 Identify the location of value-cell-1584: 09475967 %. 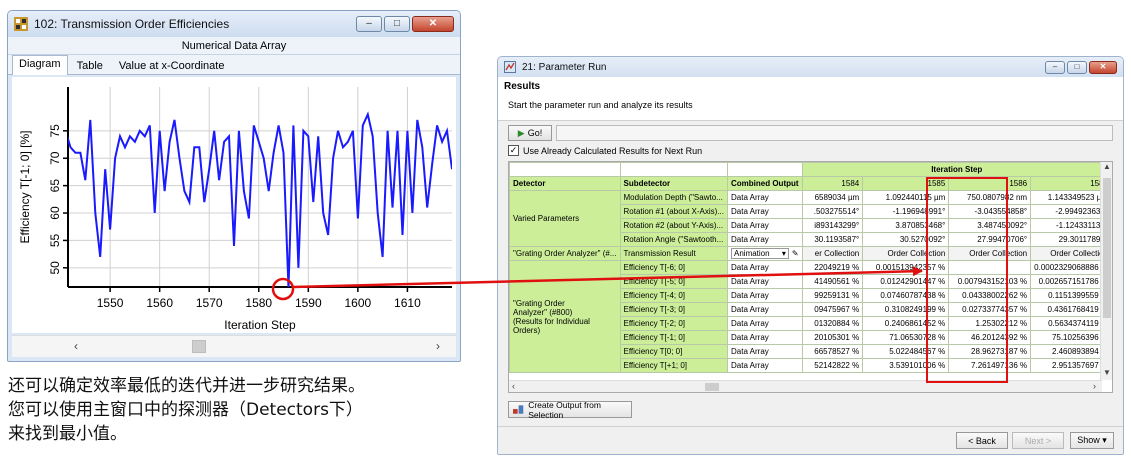
(832, 309).